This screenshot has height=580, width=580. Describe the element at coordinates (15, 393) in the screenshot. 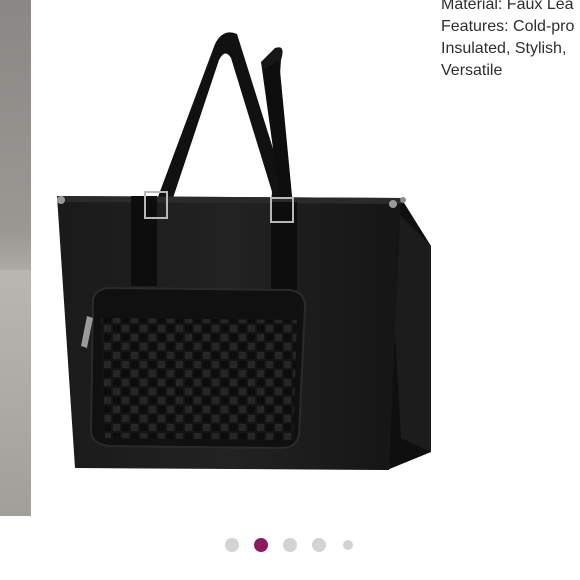

I see `previous-image-shade` at that location.